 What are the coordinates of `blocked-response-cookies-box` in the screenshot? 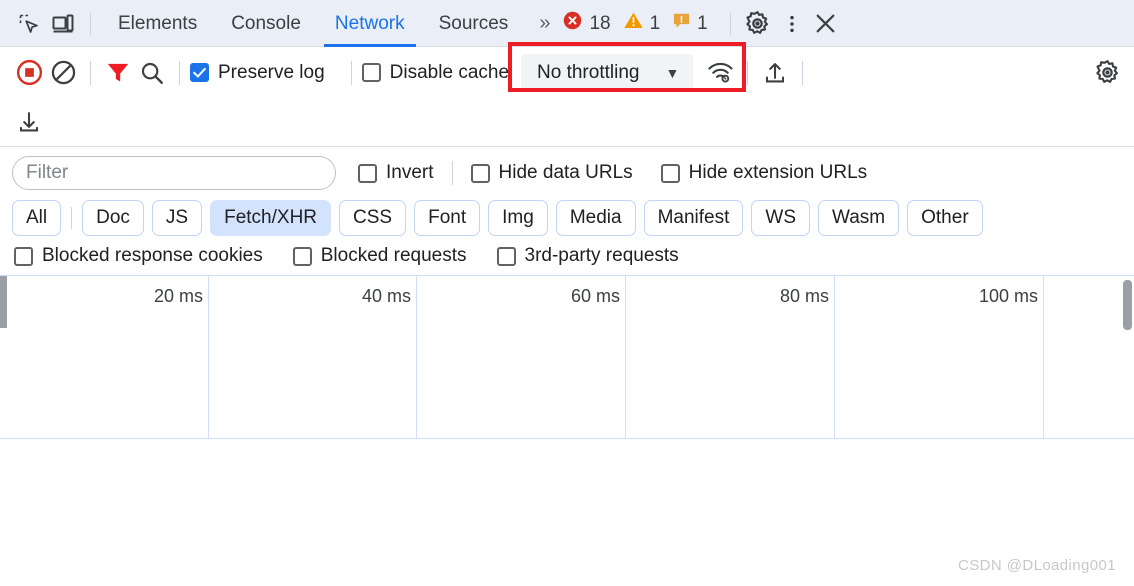 It's located at (23, 256).